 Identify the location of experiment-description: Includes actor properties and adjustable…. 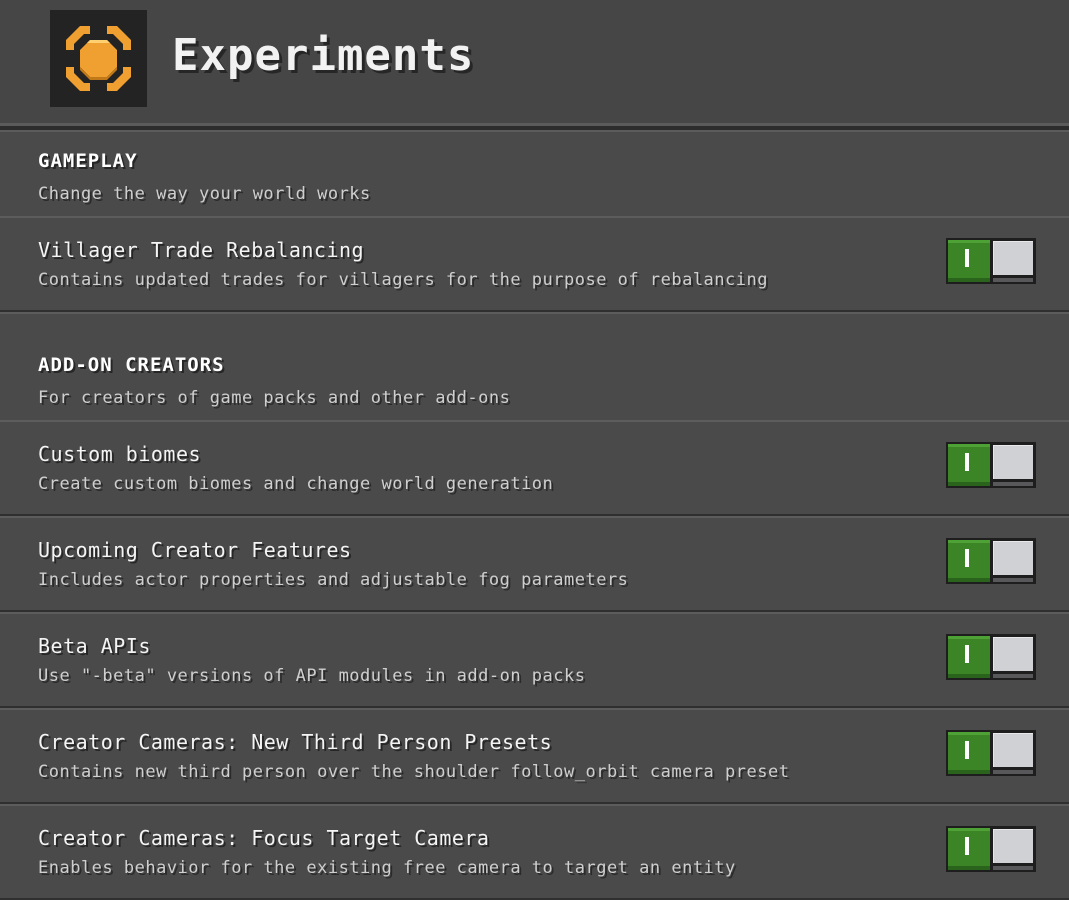
(333, 580).